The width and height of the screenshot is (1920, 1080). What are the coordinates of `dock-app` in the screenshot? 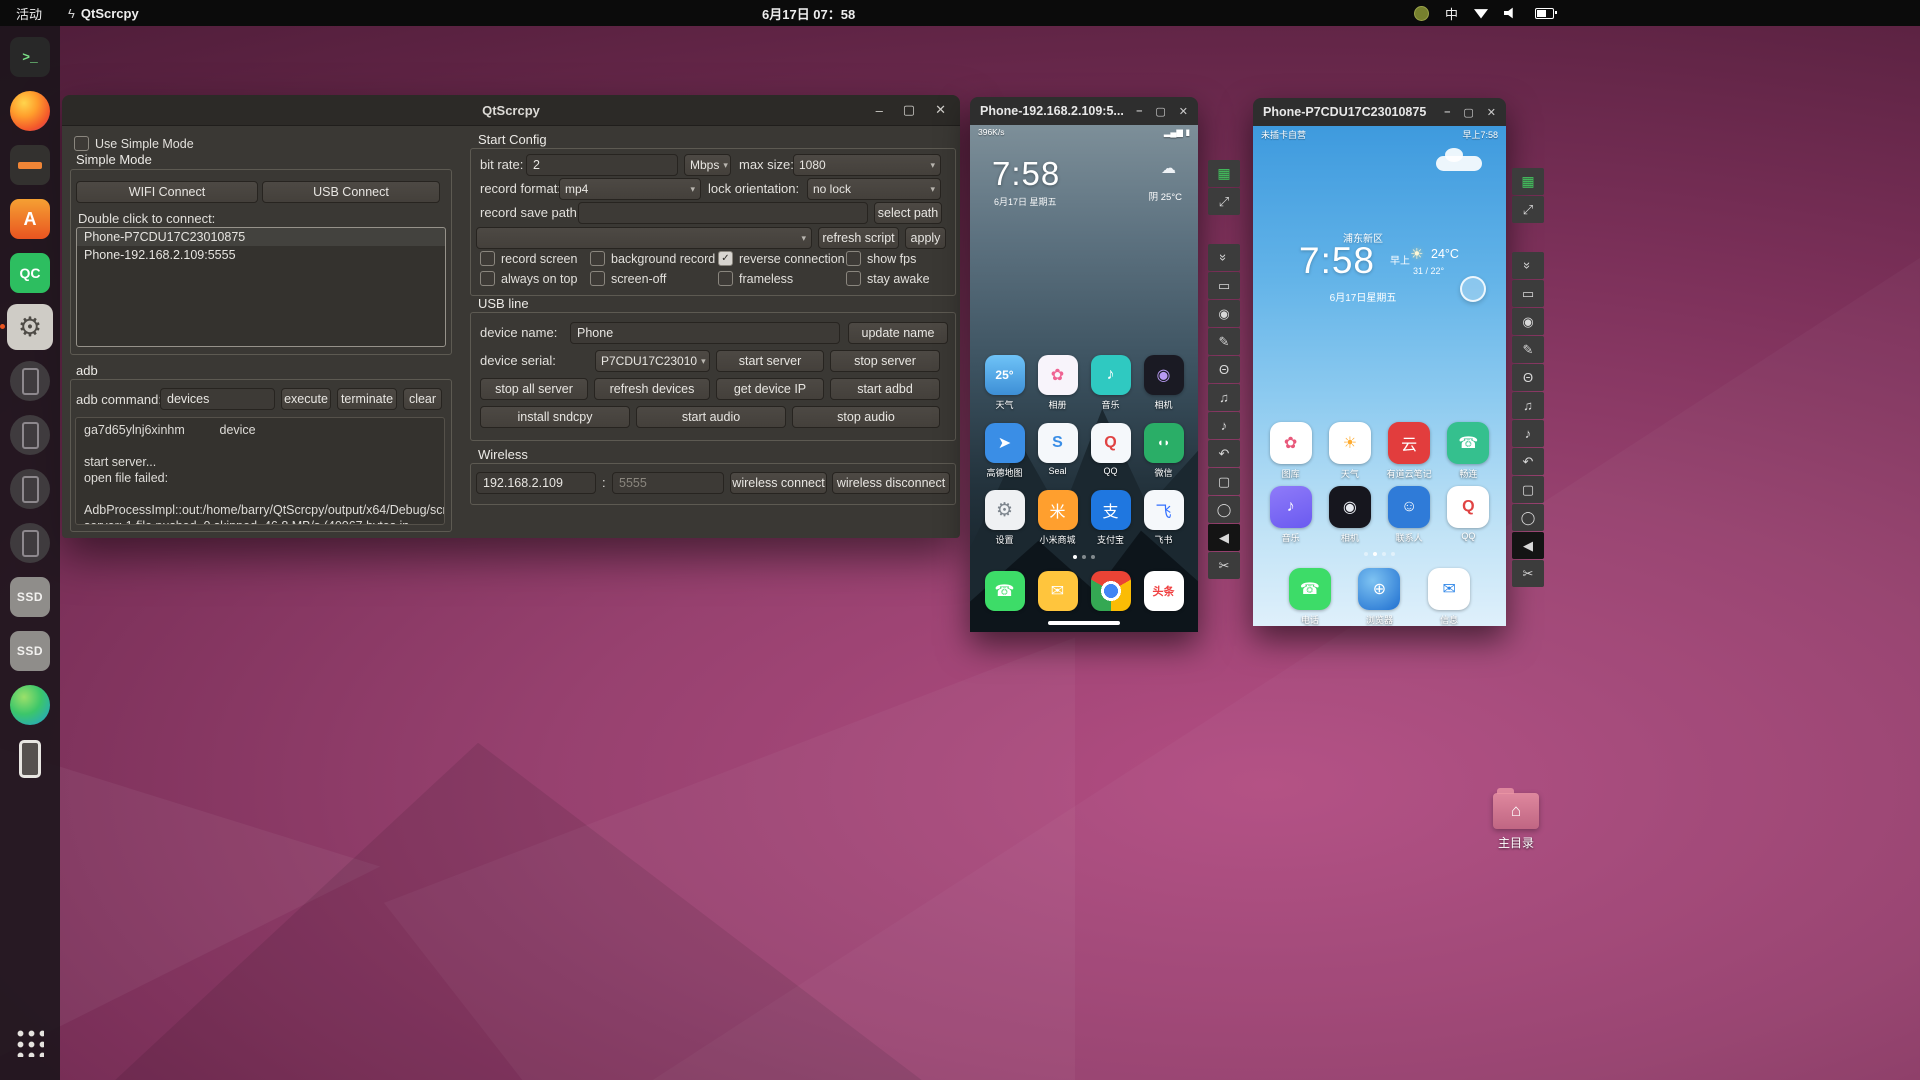 It's located at (1111, 591).